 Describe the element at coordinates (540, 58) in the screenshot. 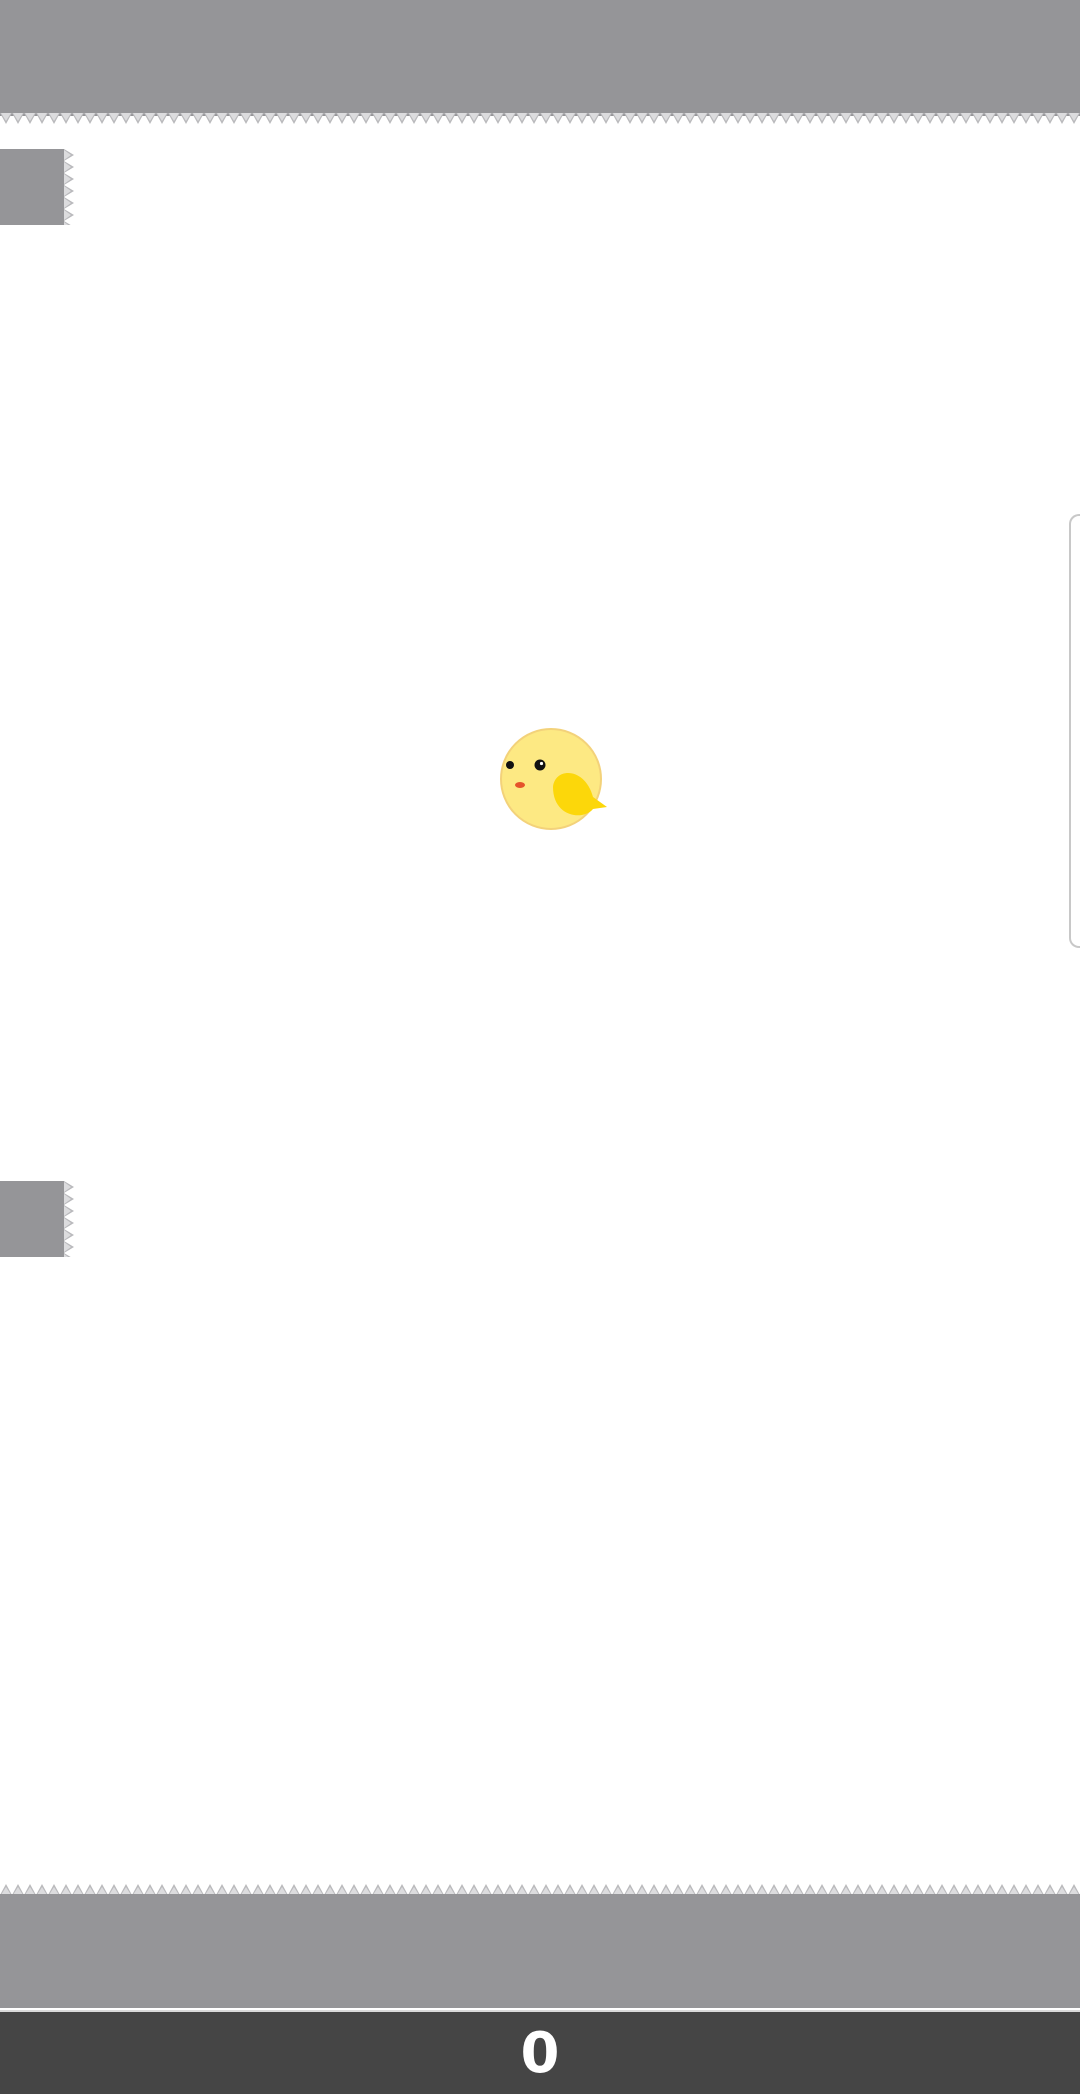

I see `ceiling-wall` at that location.